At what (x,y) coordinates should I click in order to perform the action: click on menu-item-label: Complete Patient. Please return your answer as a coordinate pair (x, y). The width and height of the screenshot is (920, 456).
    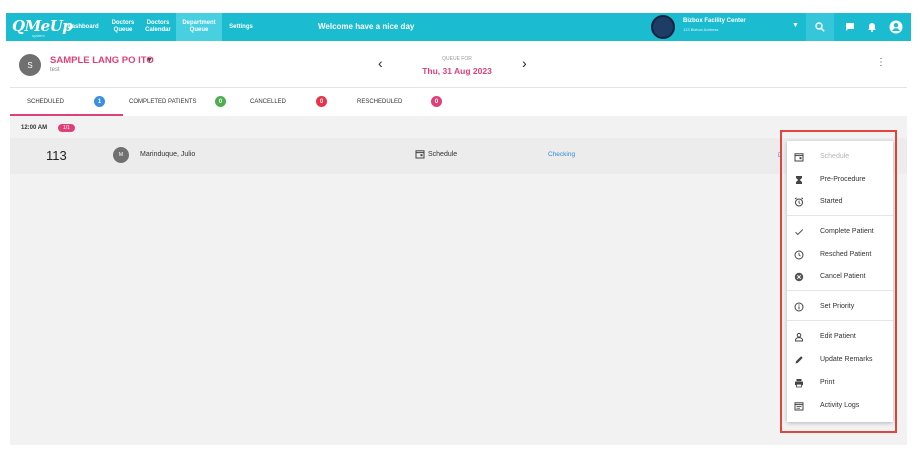
    Looking at the image, I should click on (847, 231).